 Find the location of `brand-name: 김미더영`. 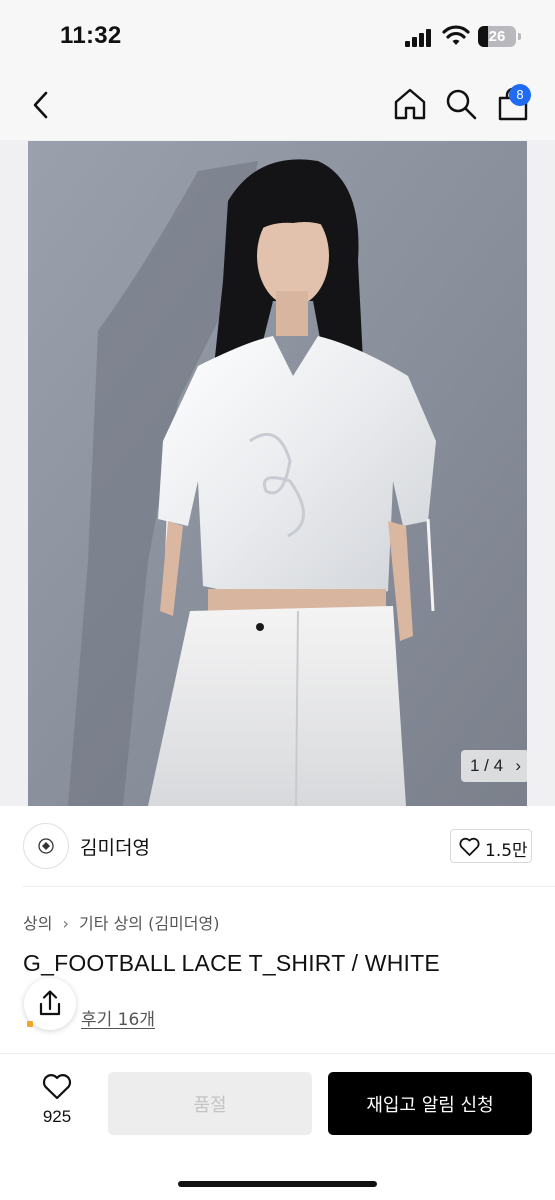

brand-name: 김미더영 is located at coordinates (115, 846).